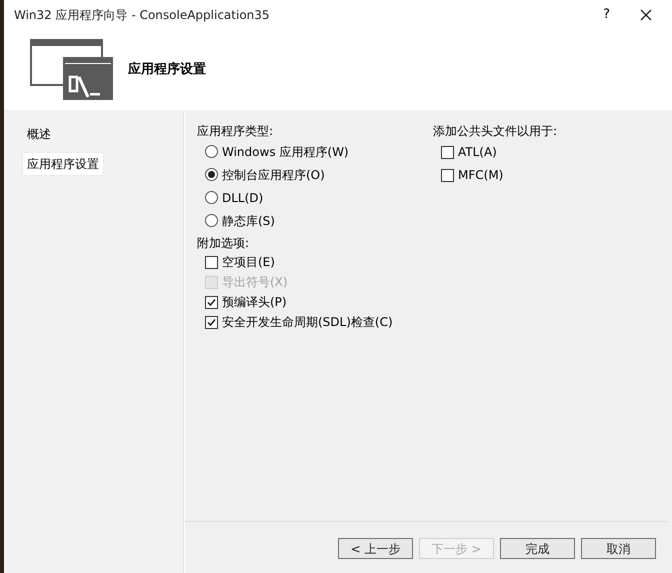 Image resolution: width=672 pixels, height=573 pixels. I want to click on sidebar-item: 概述, so click(39, 134).